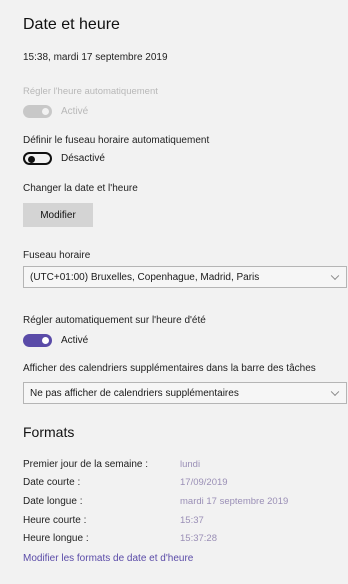 The height and width of the screenshot is (584, 348). What do you see at coordinates (37, 111) in the screenshot?
I see `auto-time-toggle` at bounding box center [37, 111].